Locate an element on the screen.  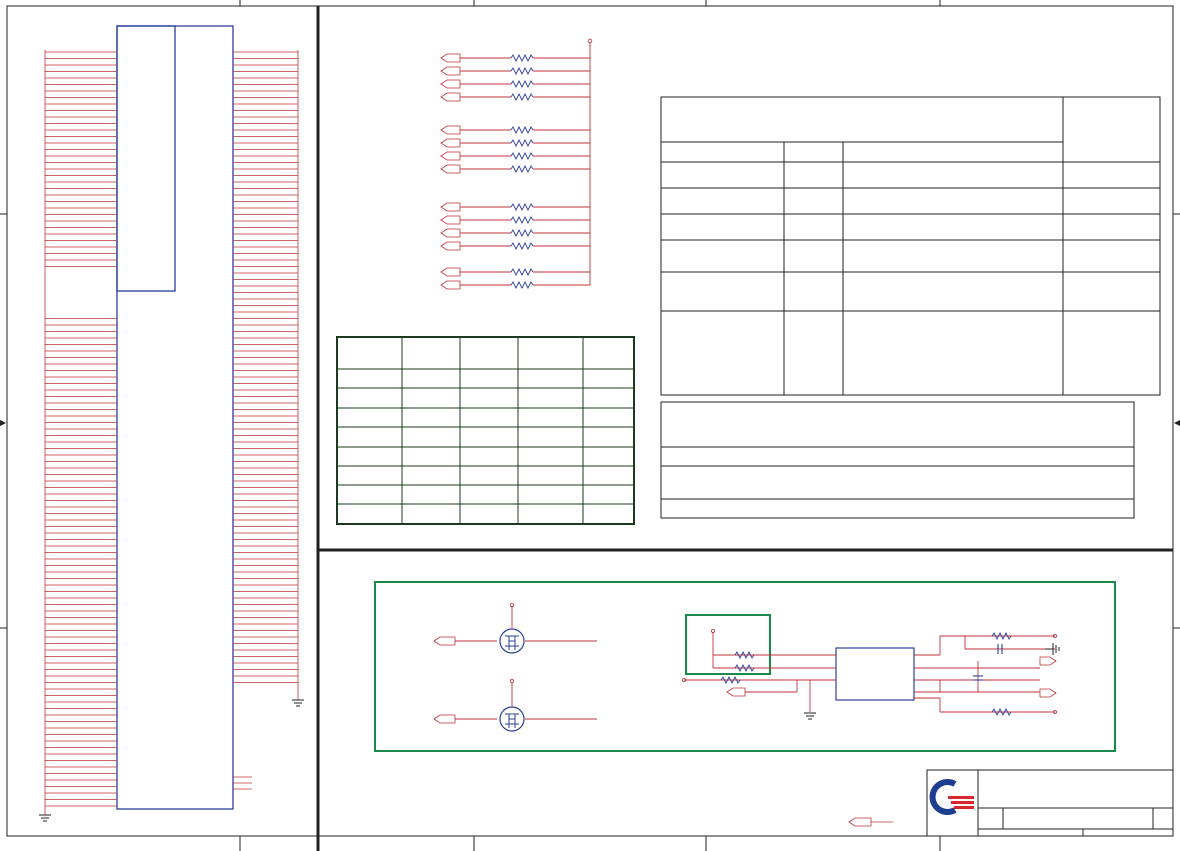
ground-symbol-left is located at coordinates (45, 818).